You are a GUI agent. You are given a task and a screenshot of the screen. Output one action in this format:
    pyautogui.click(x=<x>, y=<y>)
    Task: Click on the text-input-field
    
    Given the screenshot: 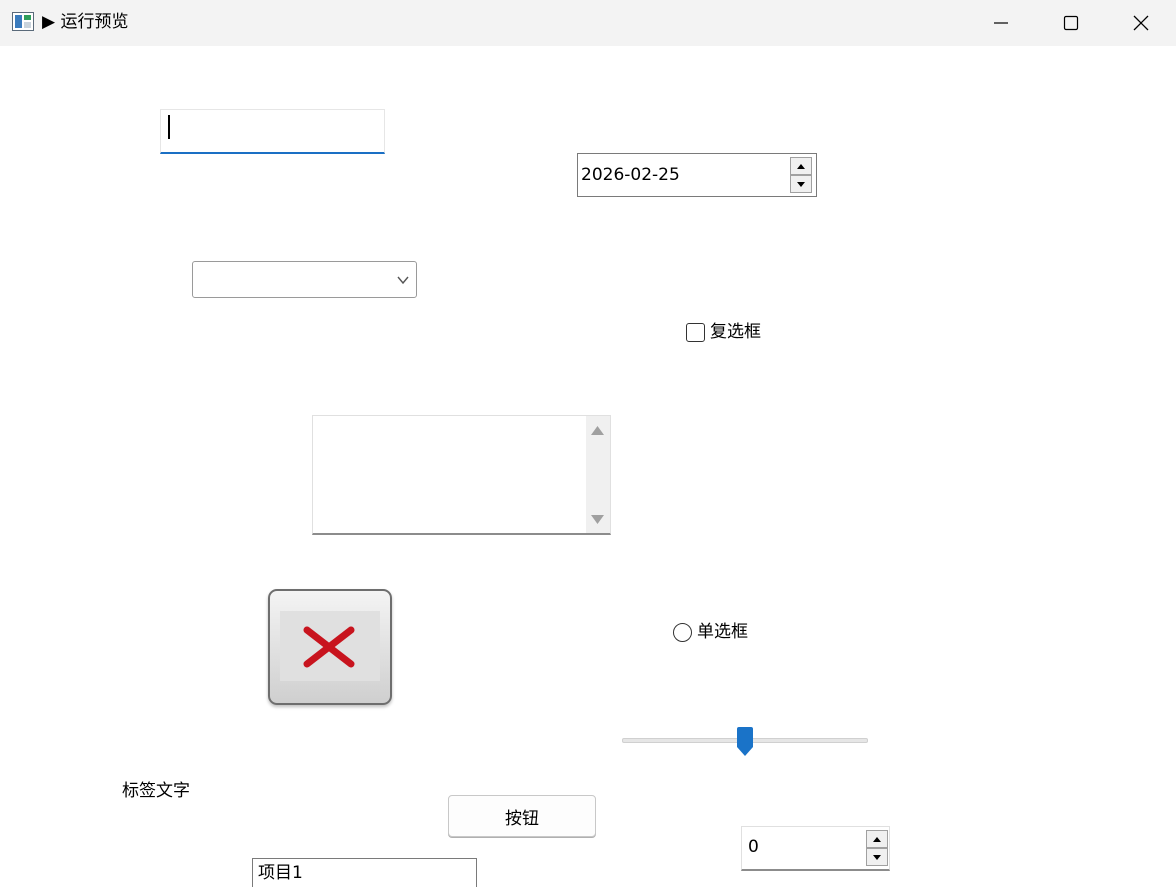 What is the action you would take?
    pyautogui.click(x=272, y=131)
    